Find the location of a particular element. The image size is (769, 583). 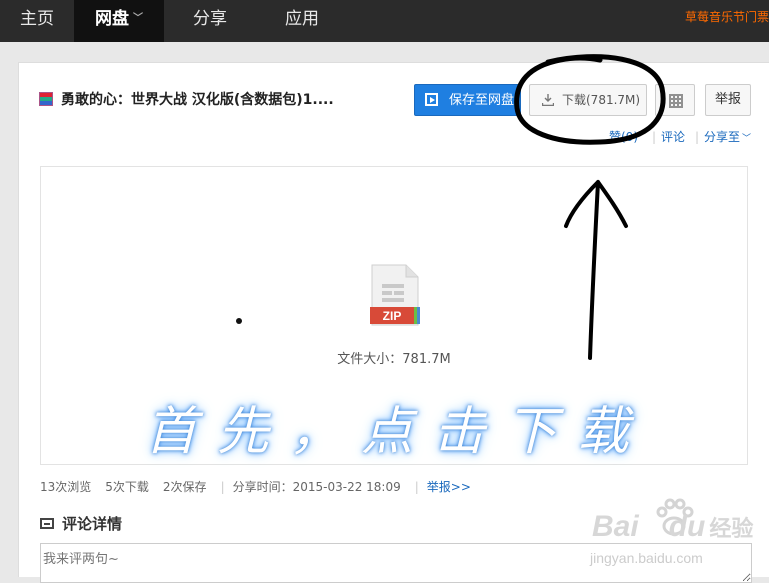

watermark-logo-cn: 经验 is located at coordinates (731, 528).